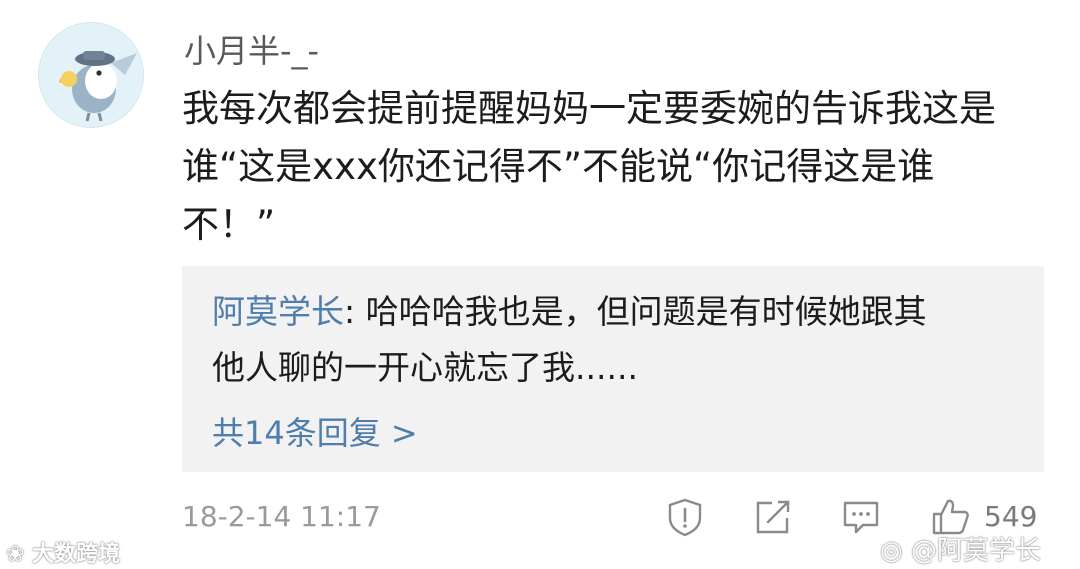 The image size is (1080, 569). I want to click on report-icon, so click(685, 517).